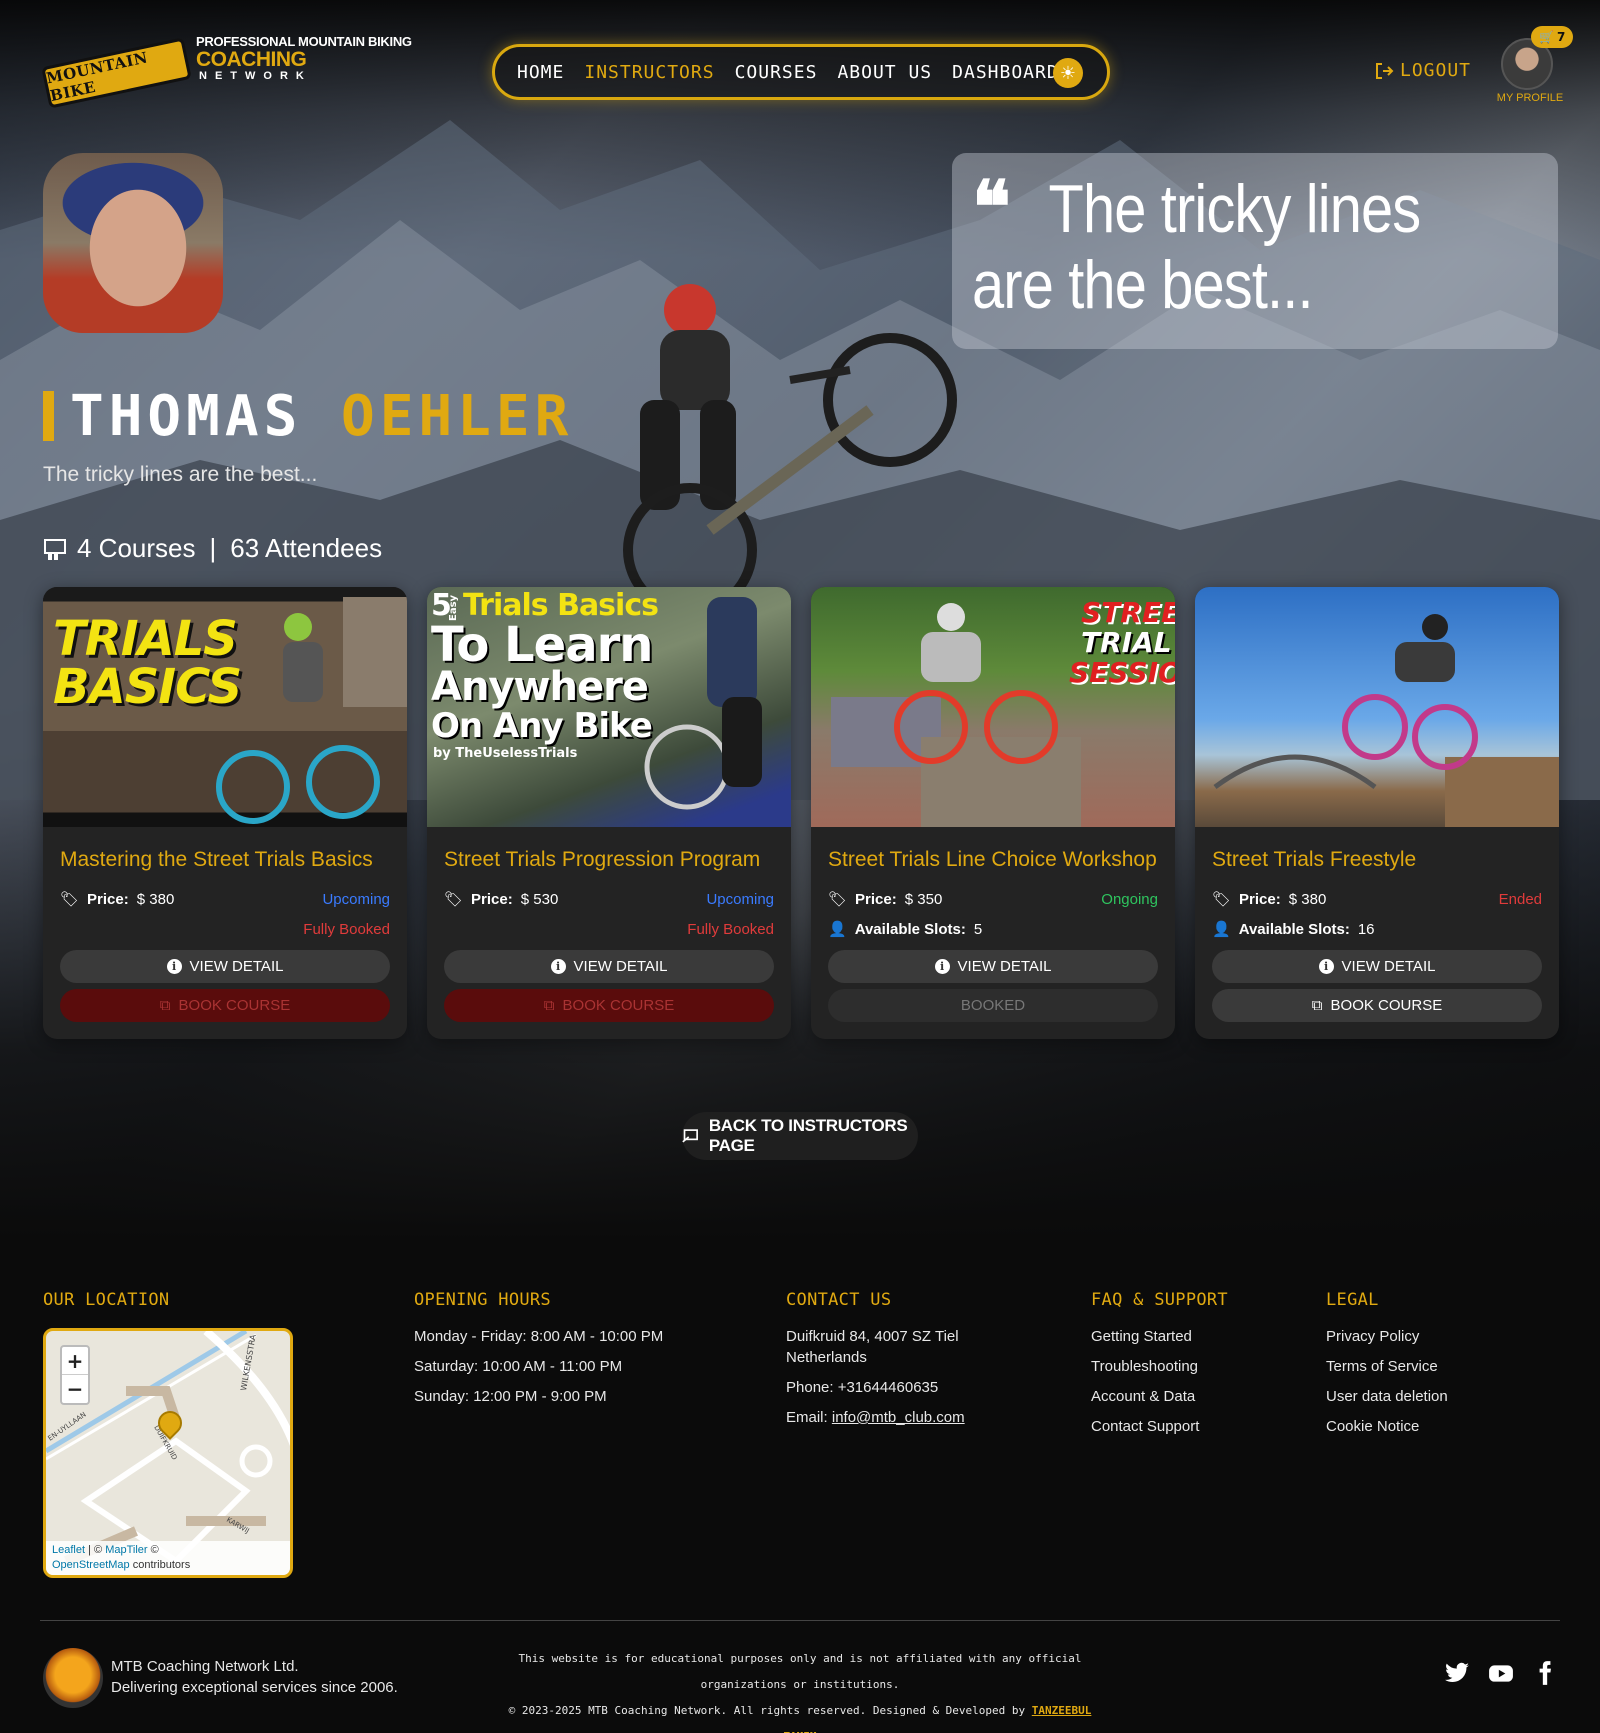  What do you see at coordinates (1366, 929) in the screenshot?
I see `slots-value: 16` at bounding box center [1366, 929].